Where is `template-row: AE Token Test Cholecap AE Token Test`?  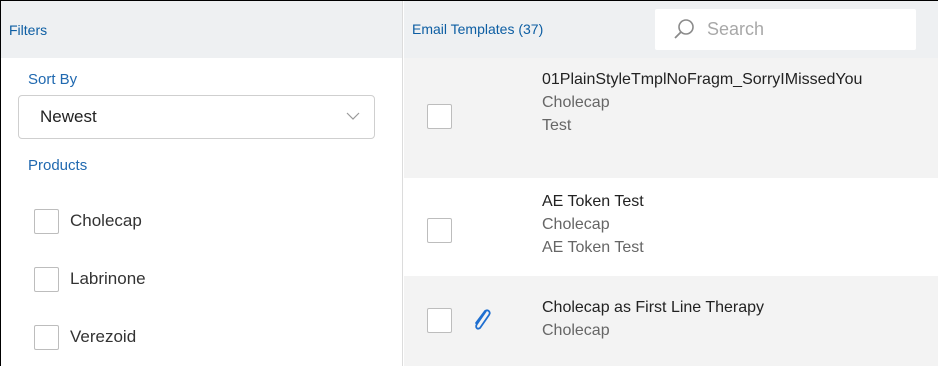
template-row: AE Token Test Cholecap AE Token Test is located at coordinates (671, 227).